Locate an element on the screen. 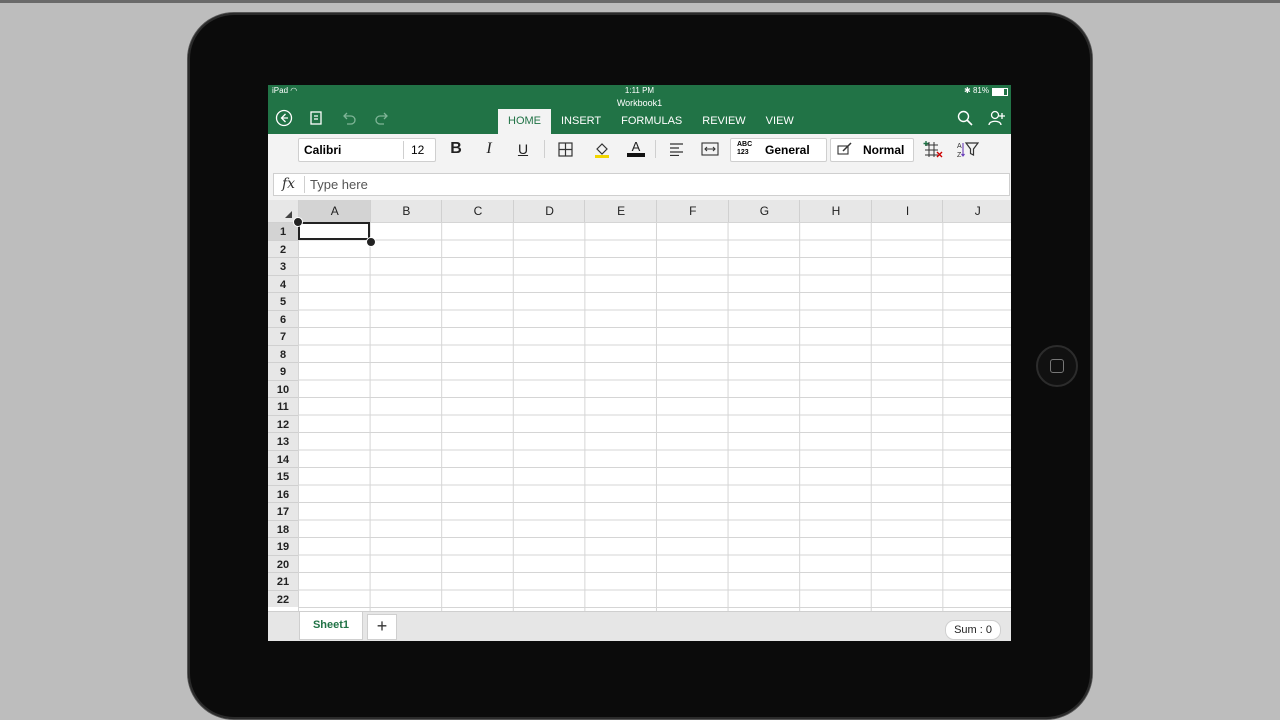 The width and height of the screenshot is (1280, 720). add-sheet-button: + is located at coordinates (382, 627).